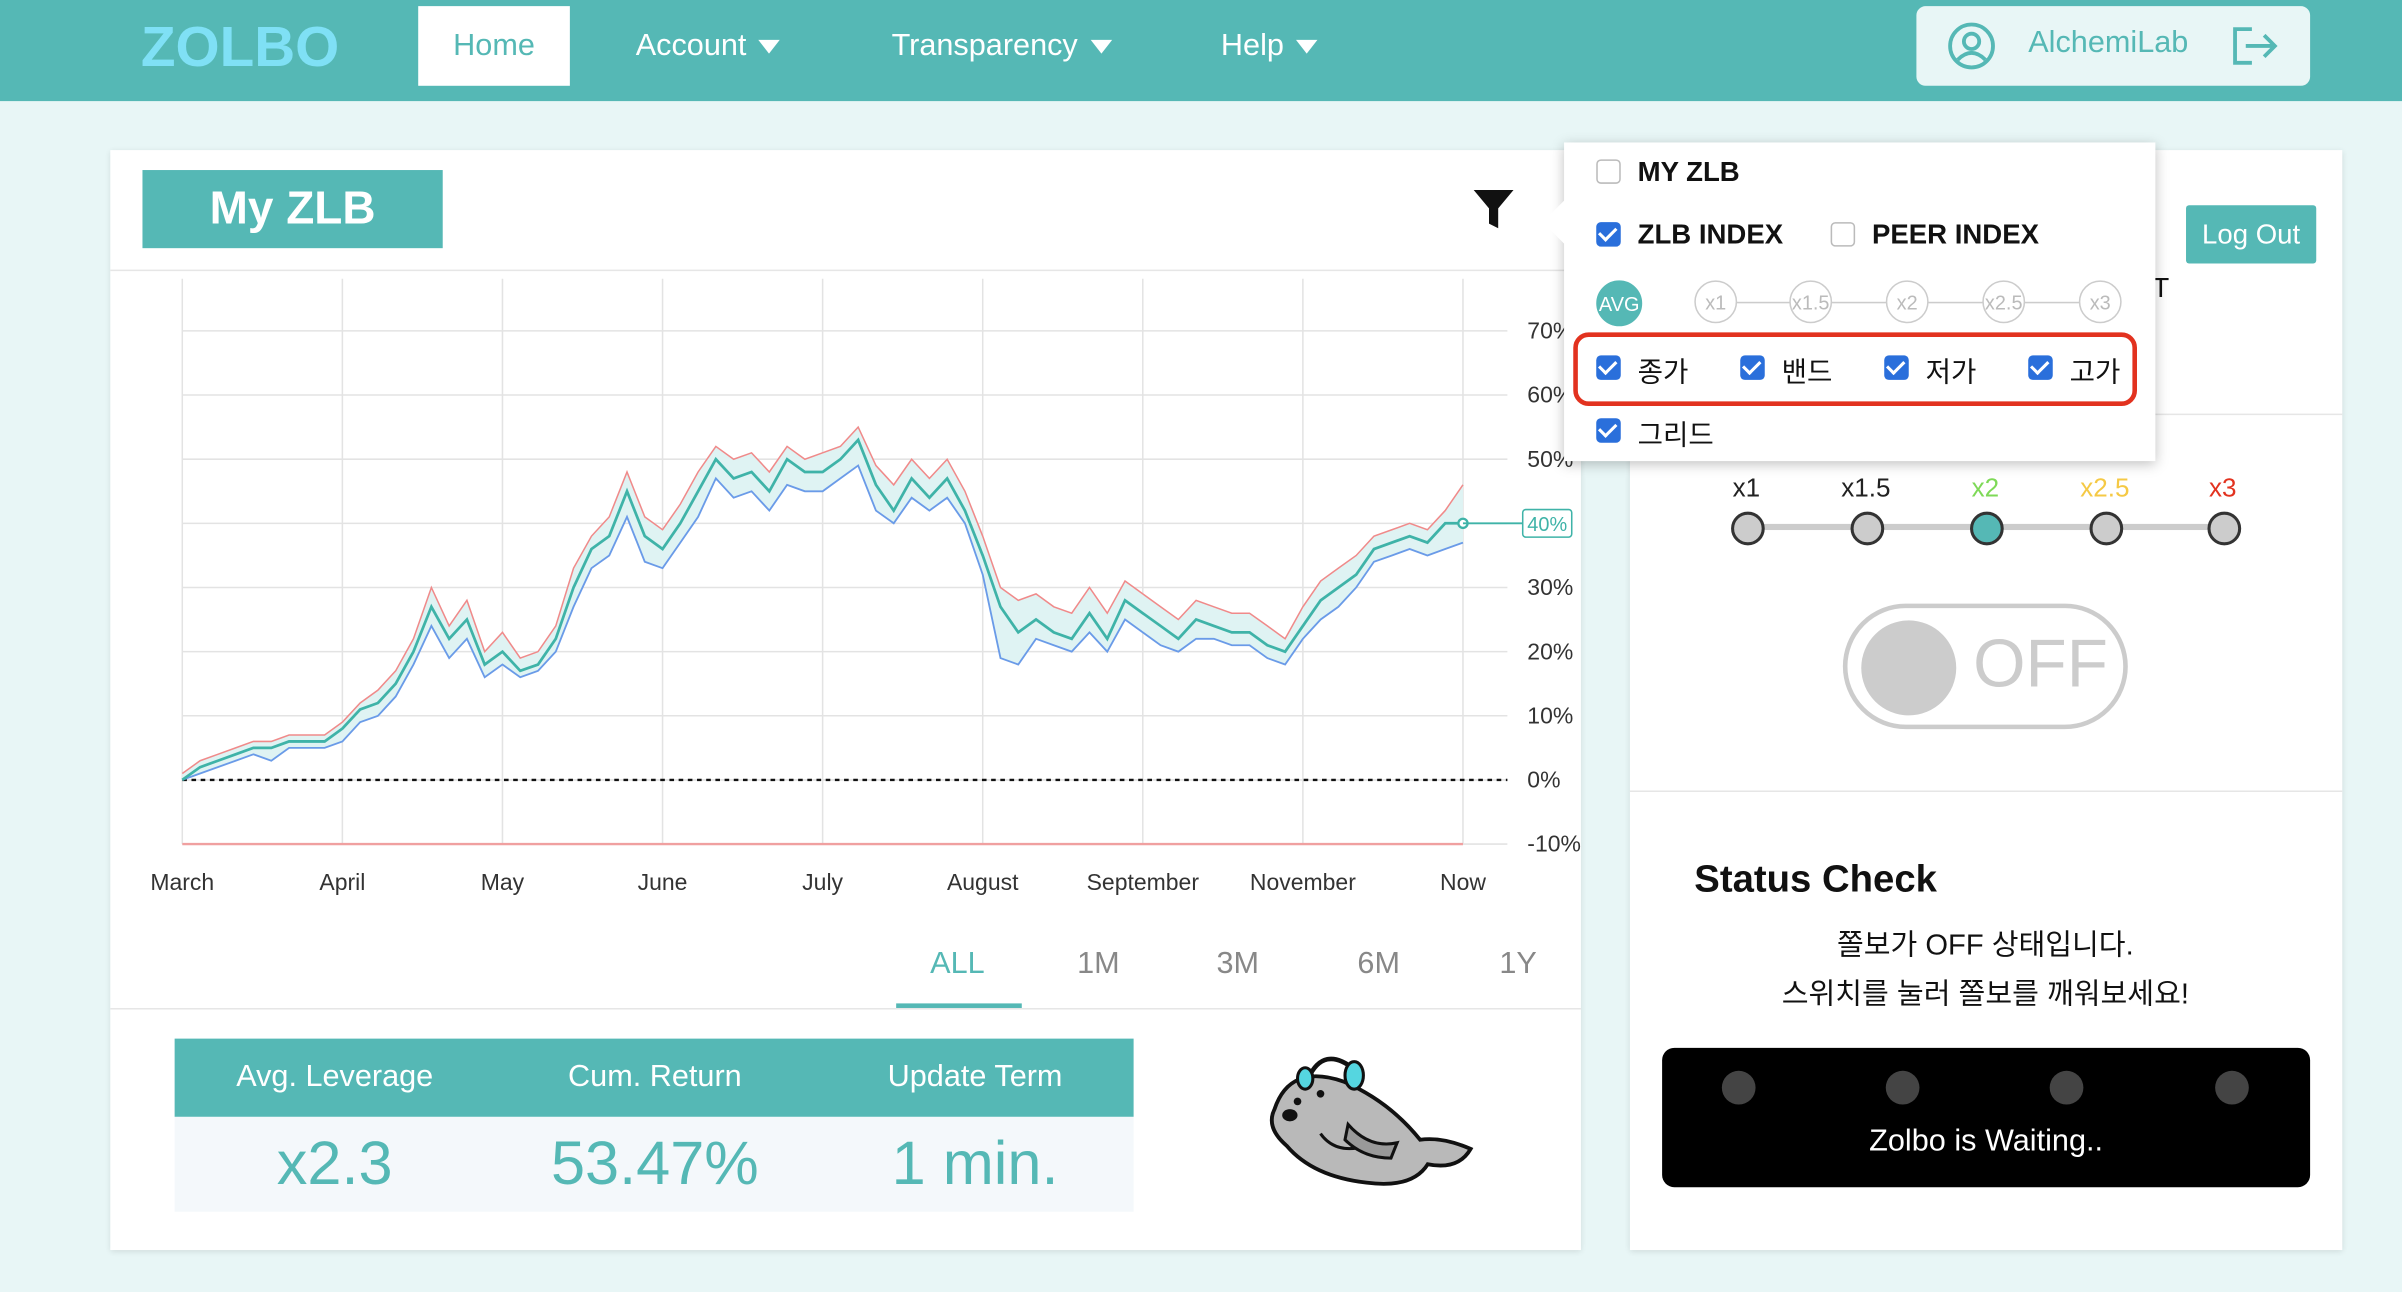 The image size is (2402, 1292). Describe the element at coordinates (1371, 1121) in the screenshot. I see `seal-mascot-icon` at that location.